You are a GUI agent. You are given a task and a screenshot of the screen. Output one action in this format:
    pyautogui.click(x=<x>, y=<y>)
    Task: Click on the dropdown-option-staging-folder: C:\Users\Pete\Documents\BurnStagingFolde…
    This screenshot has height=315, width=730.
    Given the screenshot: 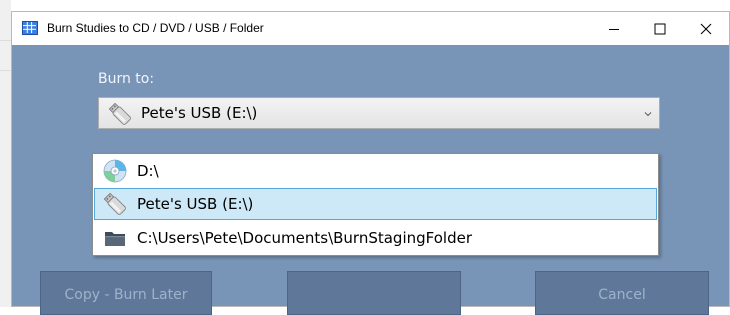 What is the action you would take?
    pyautogui.click(x=375, y=238)
    